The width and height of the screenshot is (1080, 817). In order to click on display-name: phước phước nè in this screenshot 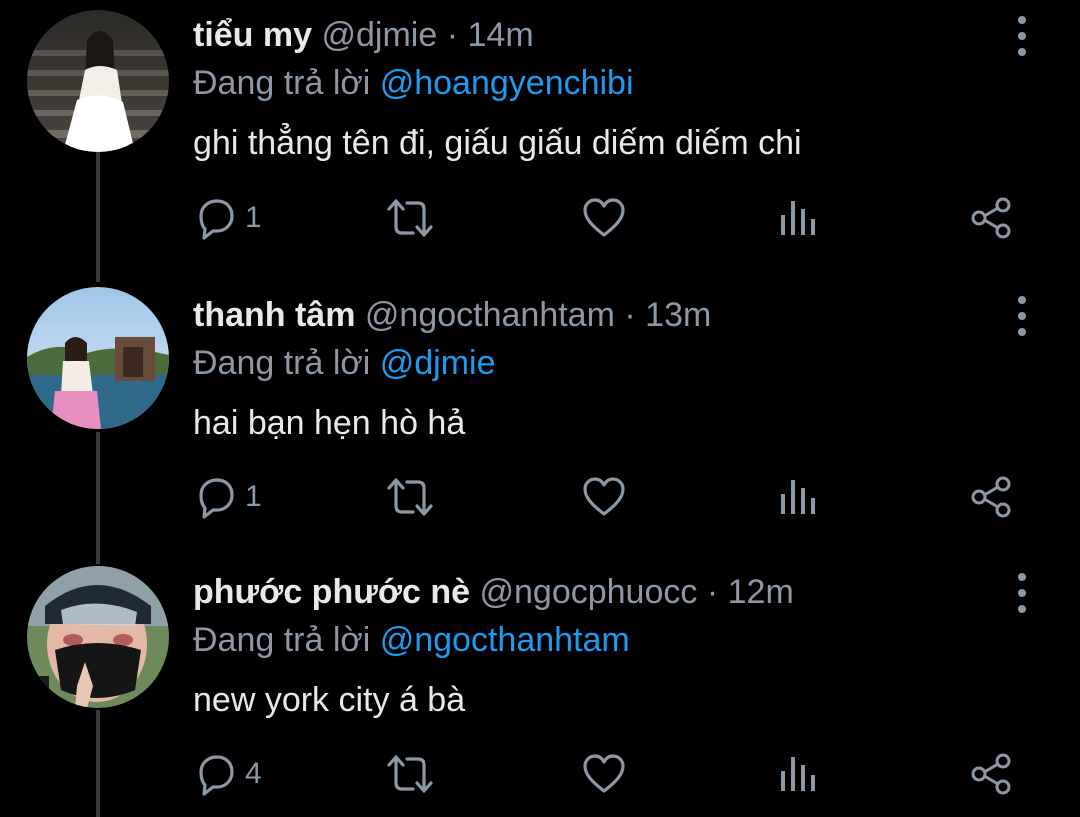, I will do `click(331, 592)`.